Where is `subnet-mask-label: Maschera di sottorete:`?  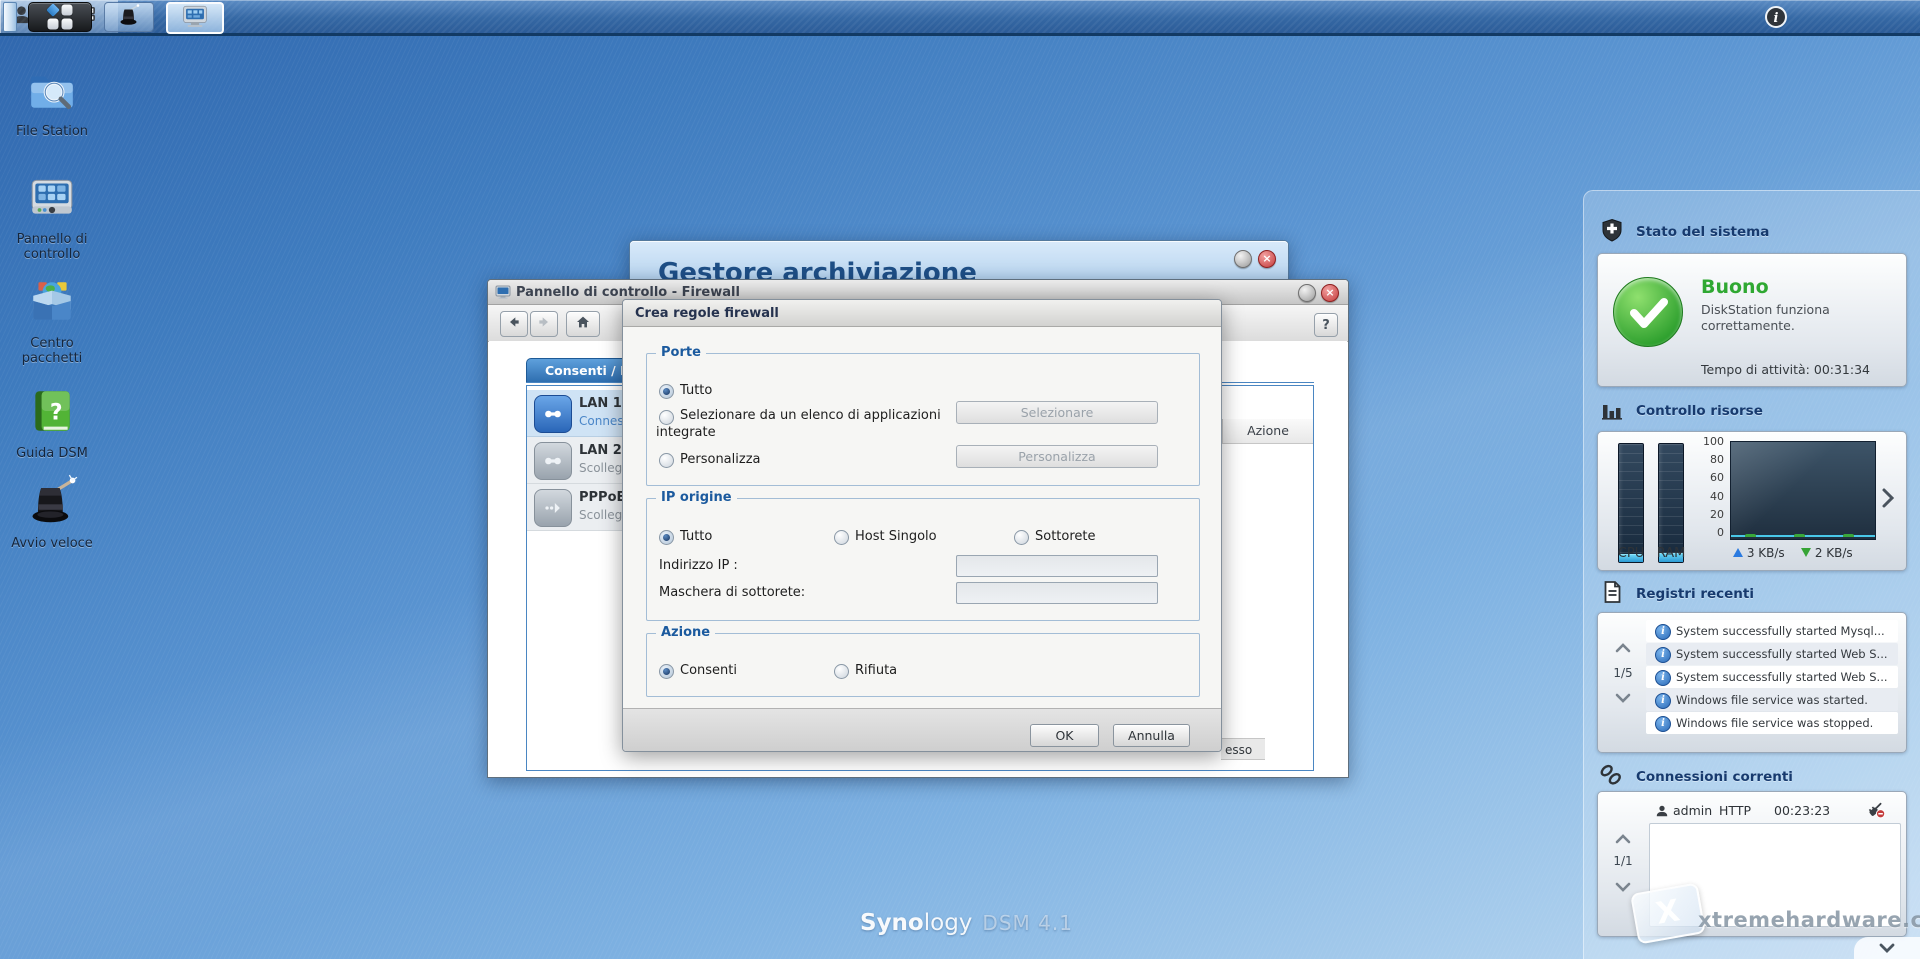
subnet-mask-label: Maschera di sottorete: is located at coordinates (732, 592).